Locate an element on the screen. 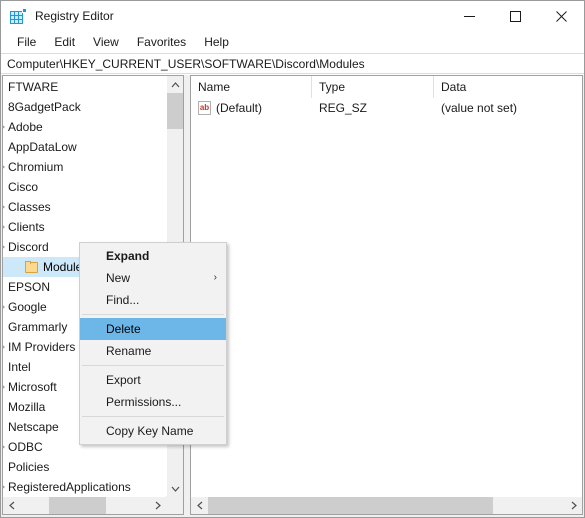 The image size is (585, 518). tree-item: Chromium is located at coordinates (84, 167).